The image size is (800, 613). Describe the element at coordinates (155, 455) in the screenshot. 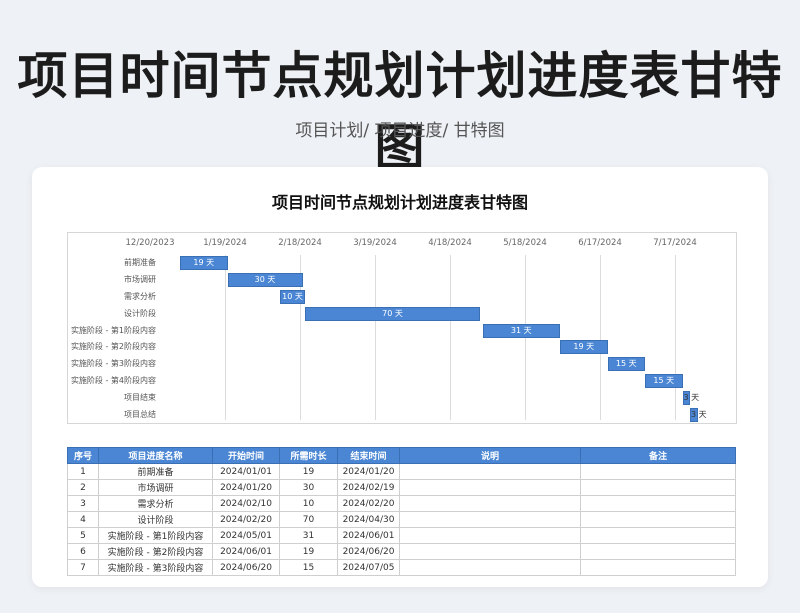

I see `table-header-cell: 项目进度名称` at that location.